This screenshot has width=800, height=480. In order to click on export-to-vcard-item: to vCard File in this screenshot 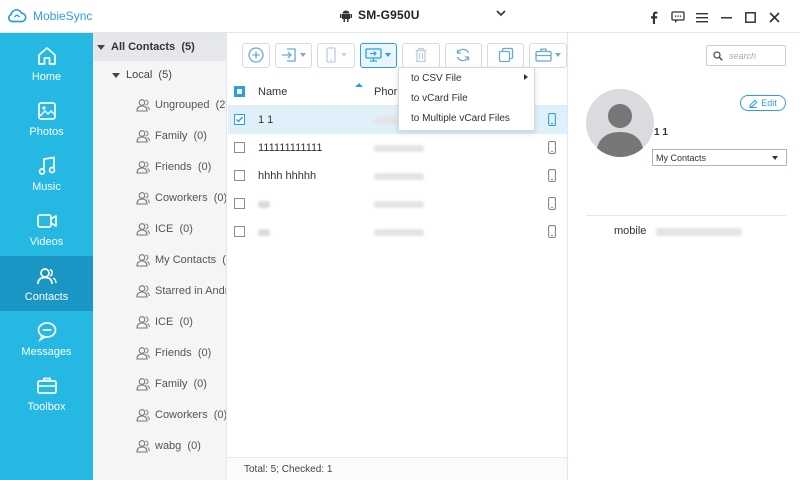, I will do `click(466, 98)`.